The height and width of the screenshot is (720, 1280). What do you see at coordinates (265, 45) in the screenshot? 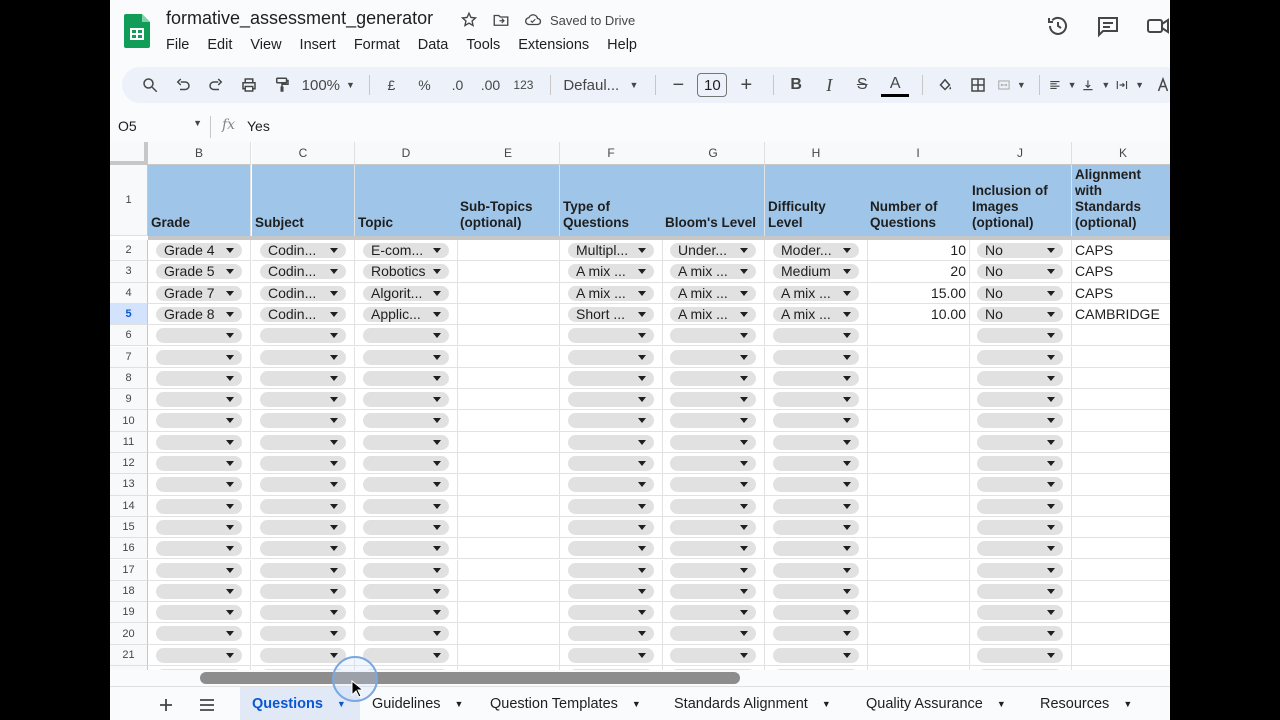
I see `menu-view: View` at bounding box center [265, 45].